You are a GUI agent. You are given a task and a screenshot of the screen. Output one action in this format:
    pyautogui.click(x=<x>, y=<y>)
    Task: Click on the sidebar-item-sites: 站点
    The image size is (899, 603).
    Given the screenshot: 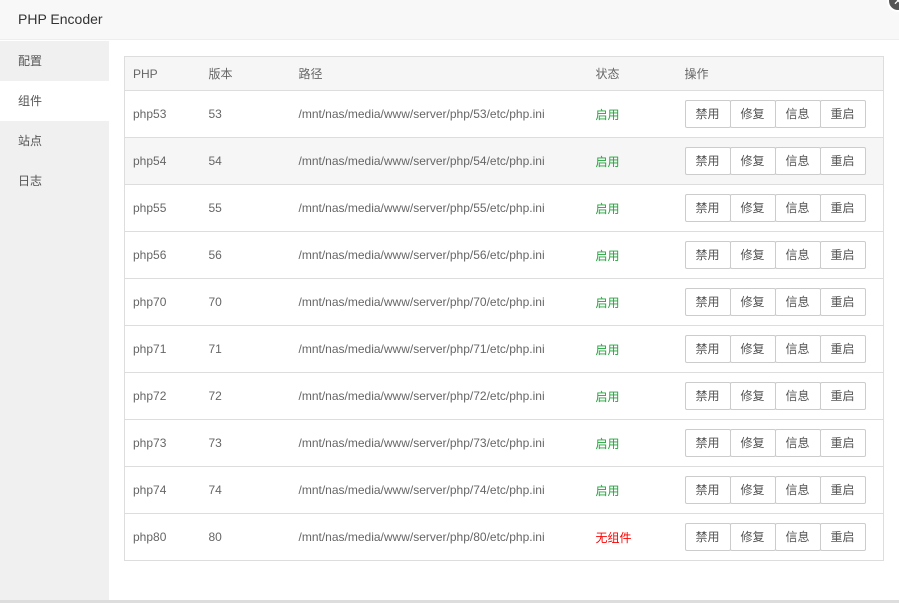 What is the action you would take?
    pyautogui.click(x=54, y=141)
    